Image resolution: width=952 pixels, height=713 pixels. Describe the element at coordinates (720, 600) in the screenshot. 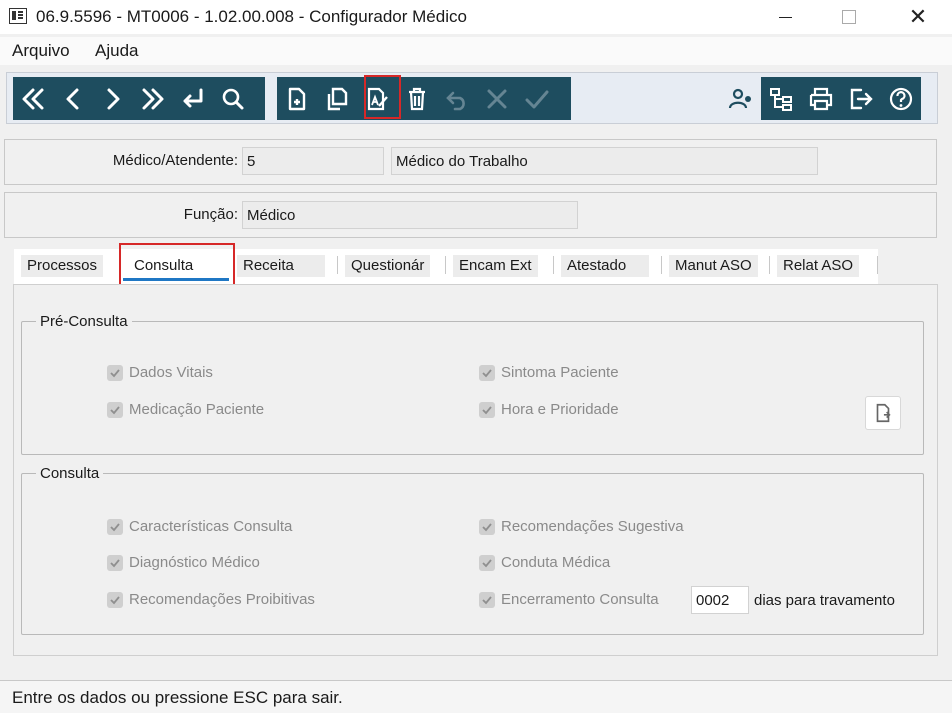

I see `dias-travamento-input: 0002` at that location.